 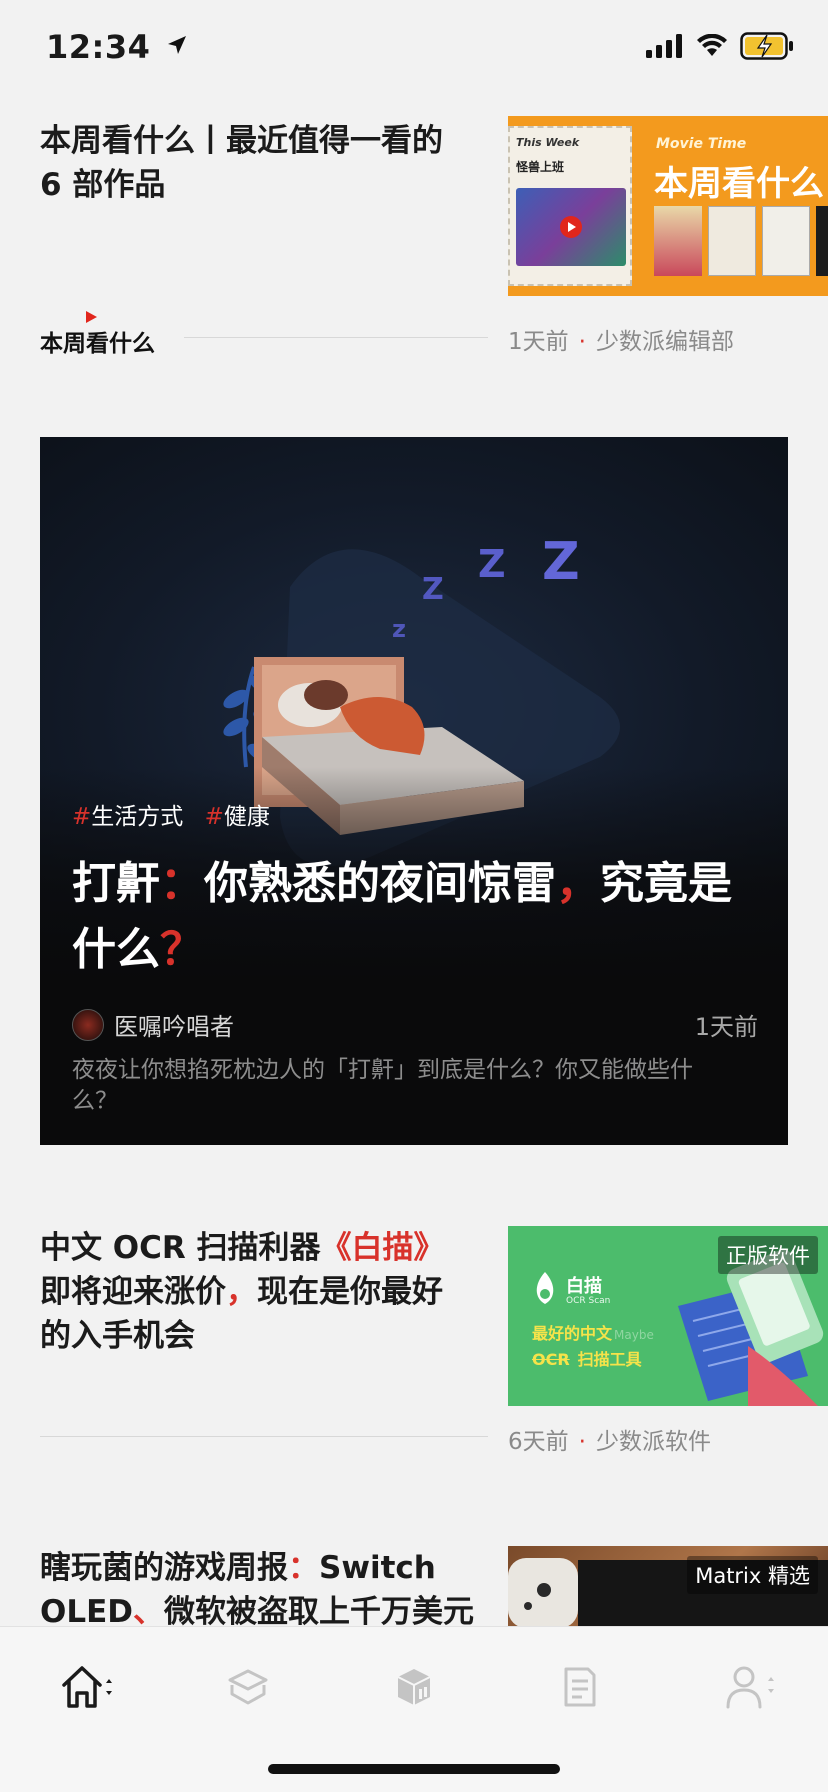 What do you see at coordinates (97, 344) in the screenshot?
I see `column-logo-text: 本周看什么` at bounding box center [97, 344].